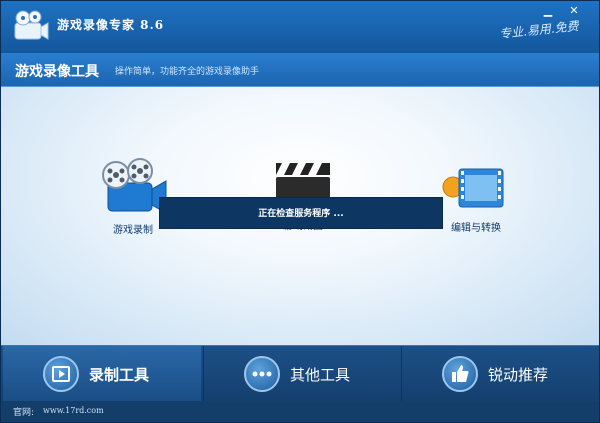  I want to click on nav-record-tools: 录制工具, so click(102, 374).